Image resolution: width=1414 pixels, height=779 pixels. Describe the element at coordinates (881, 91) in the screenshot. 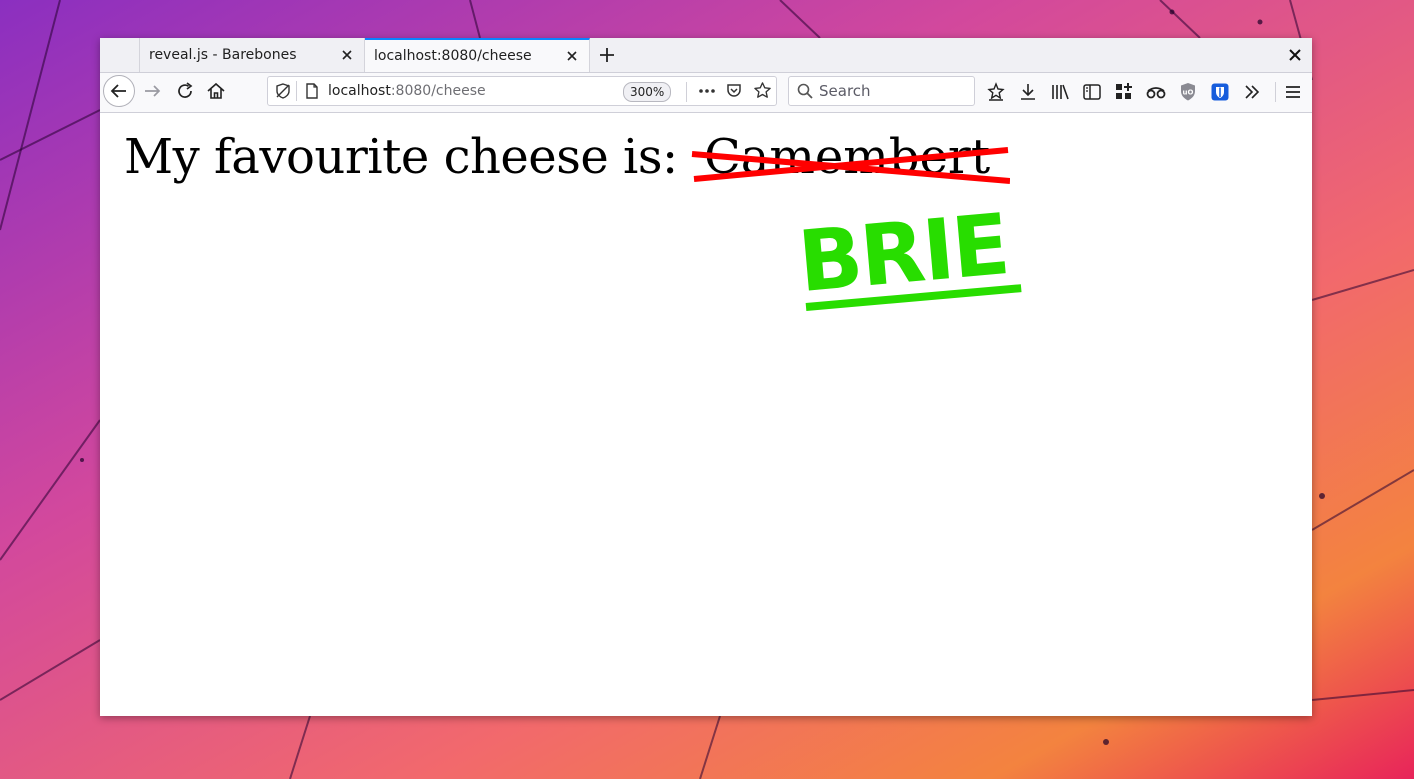

I see `search-bar: Search` at that location.